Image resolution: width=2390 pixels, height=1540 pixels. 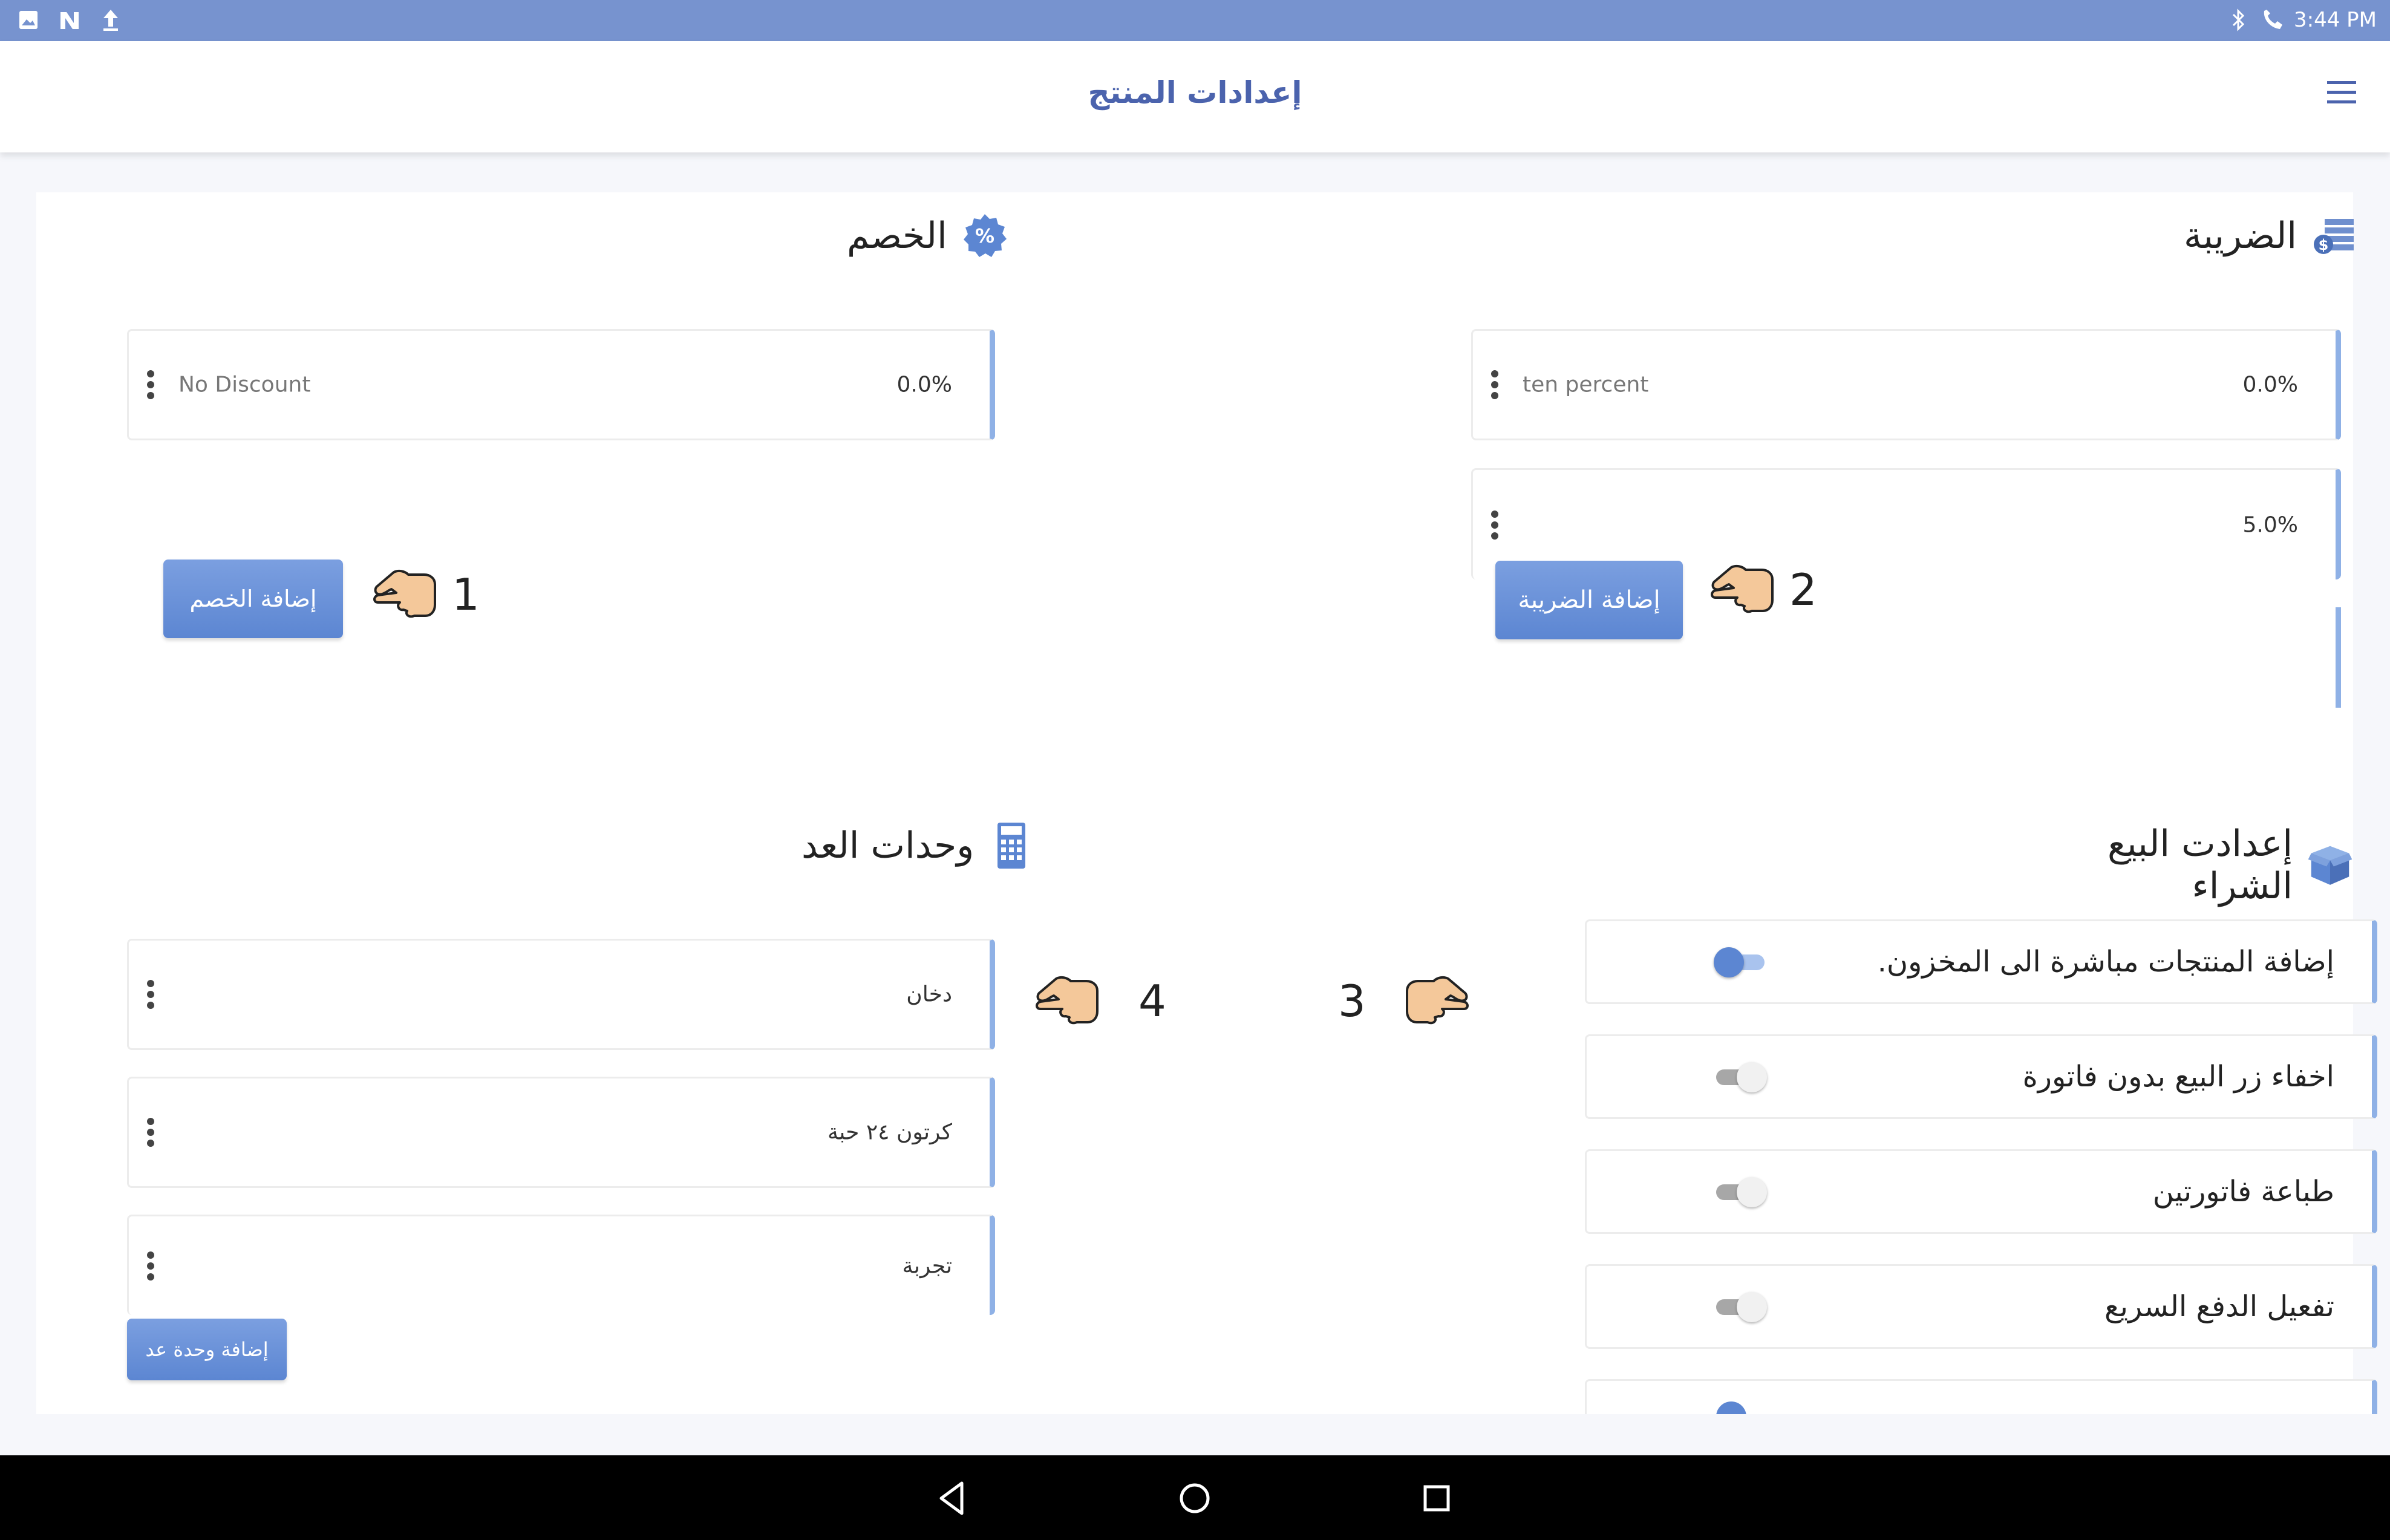 I want to click on tax-item-value: 5.0%, so click(x=2270, y=524).